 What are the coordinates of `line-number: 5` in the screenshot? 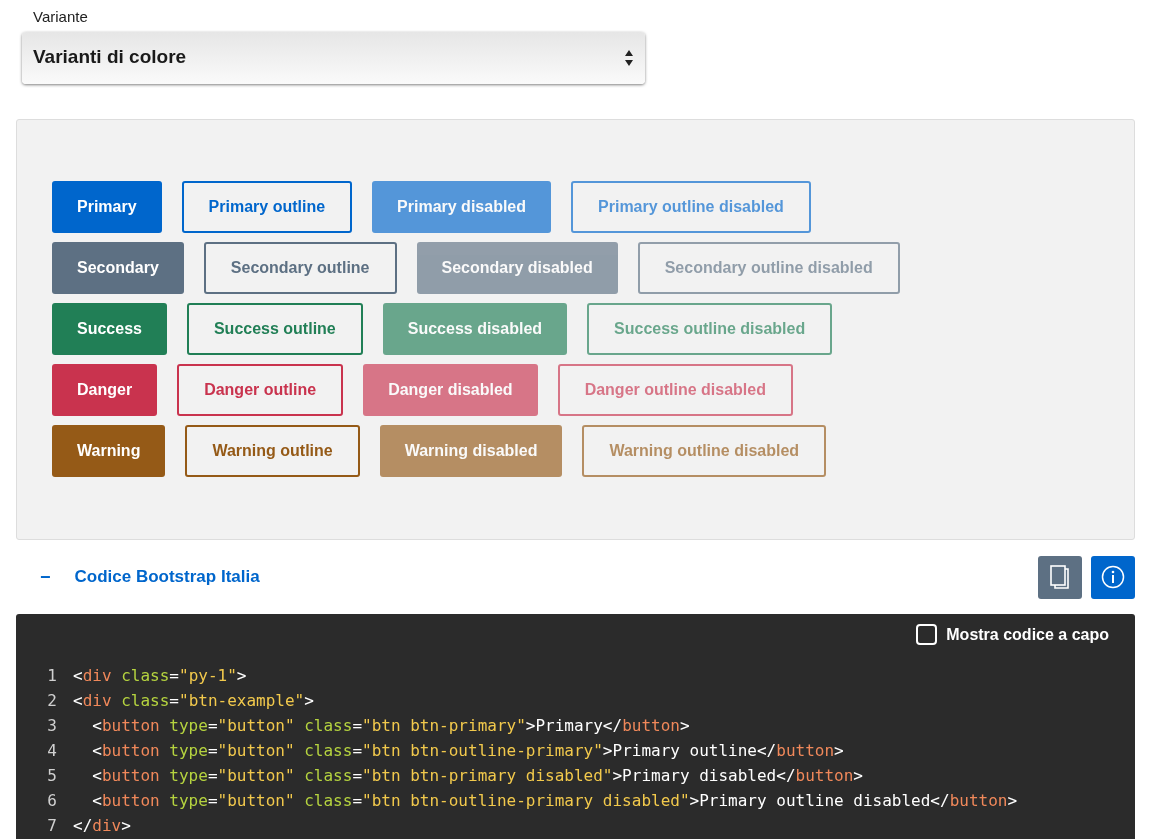 It's located at (52, 776).